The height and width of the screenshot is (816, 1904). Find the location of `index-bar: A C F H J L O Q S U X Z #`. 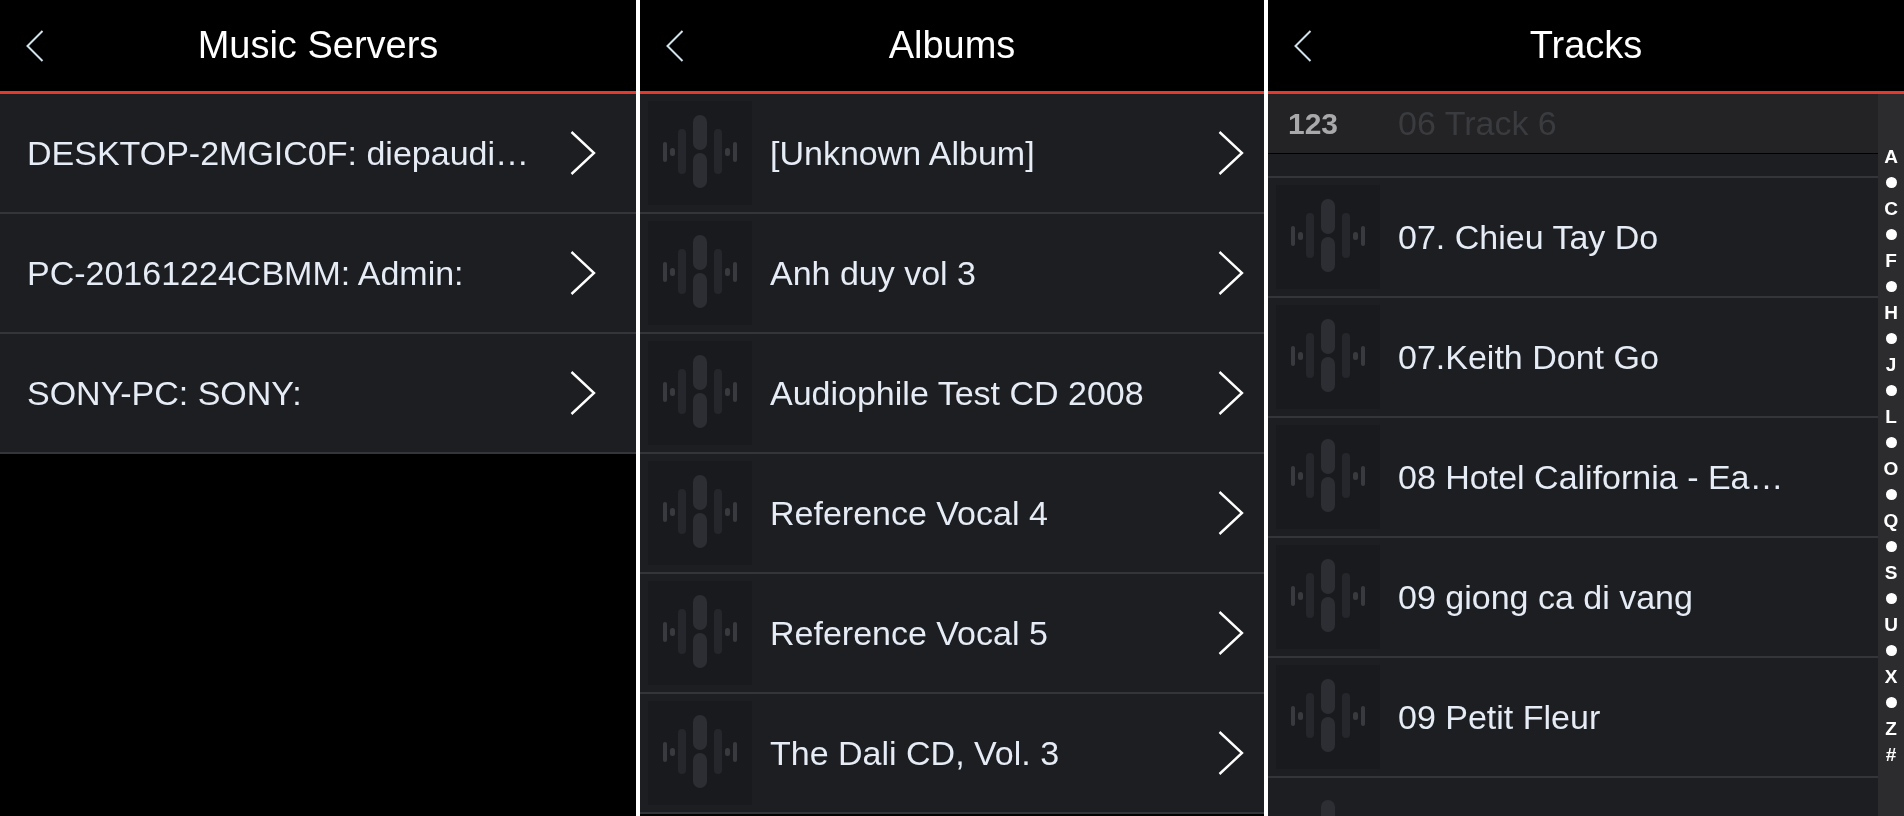

index-bar: A C F H J L O Q S U X Z # is located at coordinates (1891, 455).